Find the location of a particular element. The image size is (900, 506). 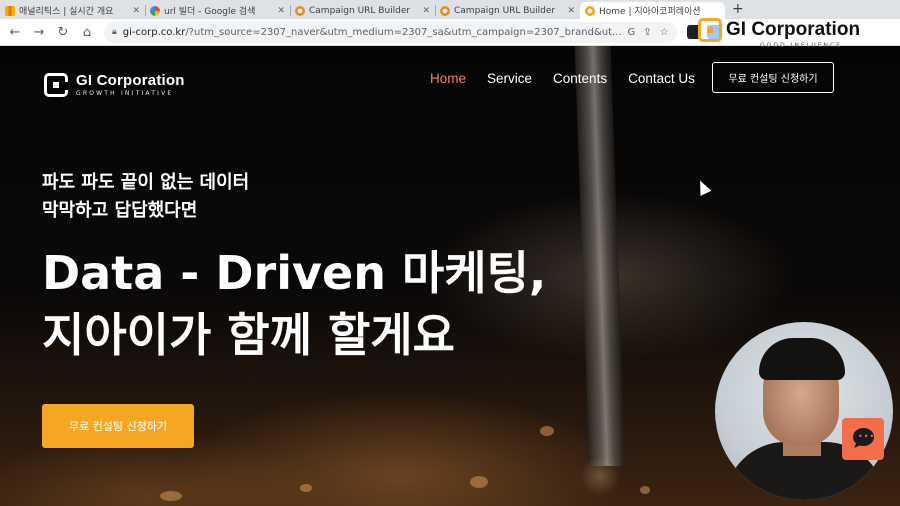

tab-home: Home | 지아이코퍼레이션 is located at coordinates (652, 10).